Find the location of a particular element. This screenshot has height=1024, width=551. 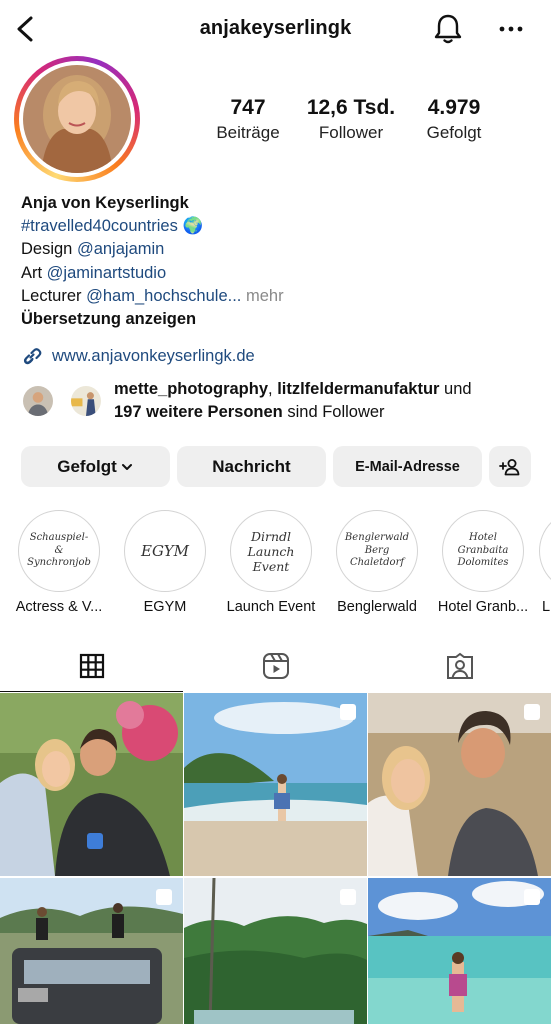

highlight-cover-text: EGYM is located at coordinates (165, 551).